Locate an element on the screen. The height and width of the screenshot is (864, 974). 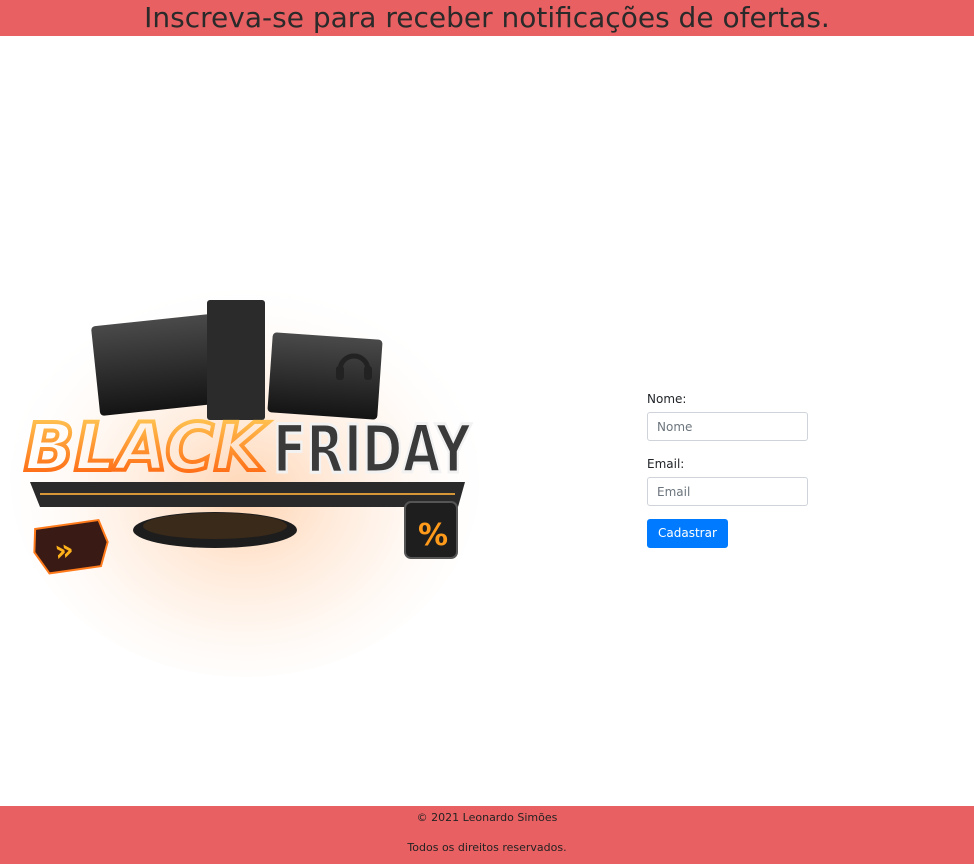
copyright-text: © 2021 Leonardo Simões is located at coordinates (487, 817).